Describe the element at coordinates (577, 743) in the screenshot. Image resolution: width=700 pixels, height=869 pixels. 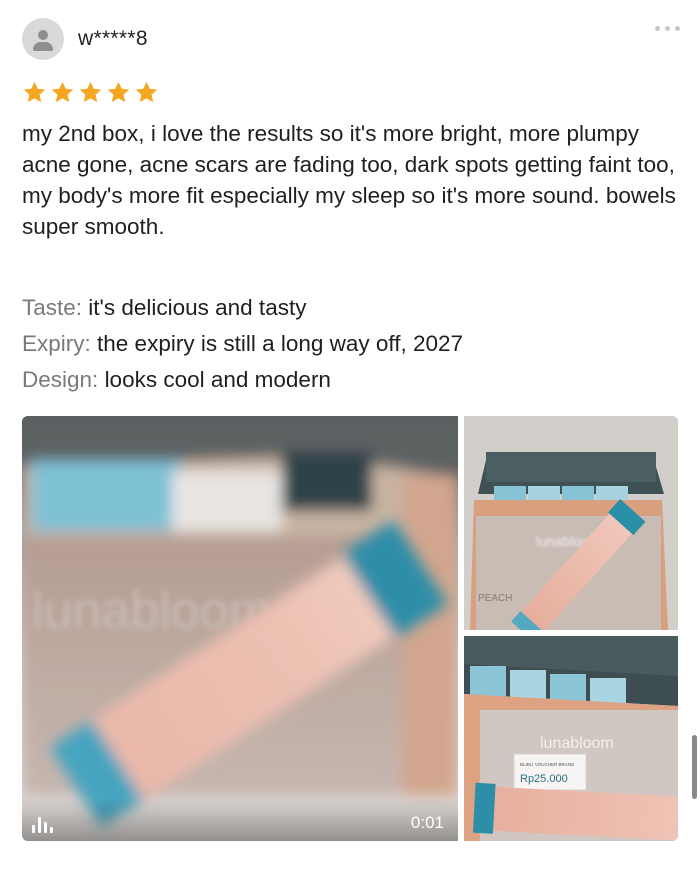
I see `photo-brand-text: lunabloom` at that location.